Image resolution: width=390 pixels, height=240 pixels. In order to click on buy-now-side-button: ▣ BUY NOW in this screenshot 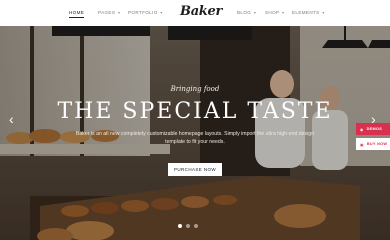, I will do `click(373, 144)`.